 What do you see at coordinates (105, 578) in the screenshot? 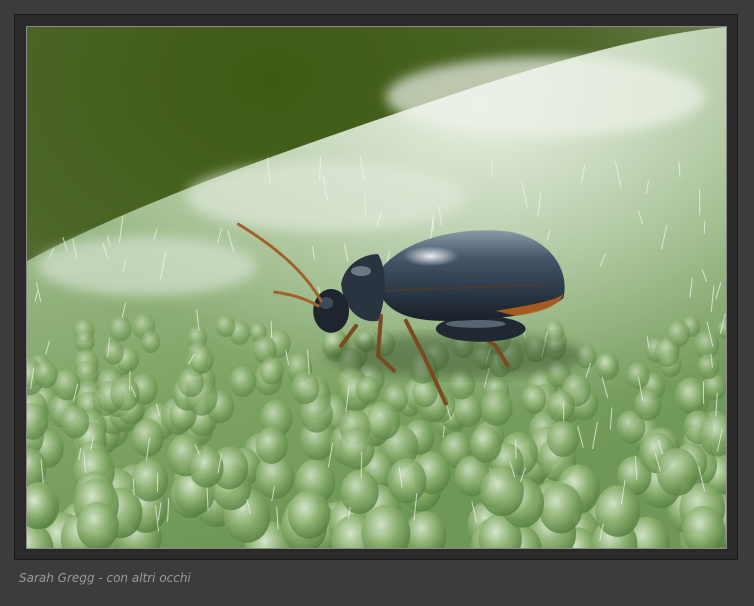
I see `photo-caption: Sarah Gregg - con altri occhi` at bounding box center [105, 578].